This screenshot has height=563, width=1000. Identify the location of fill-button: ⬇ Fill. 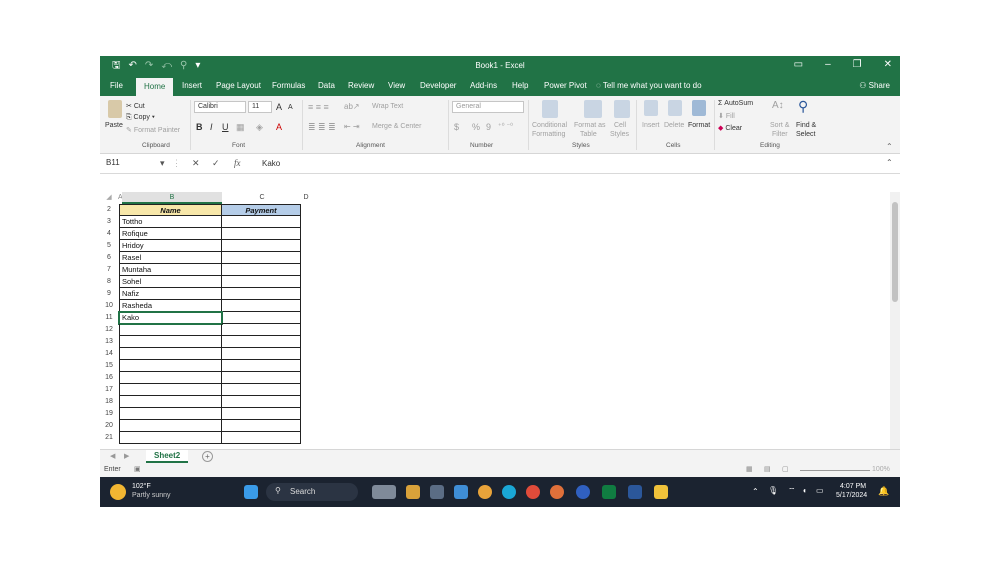
(726, 116).